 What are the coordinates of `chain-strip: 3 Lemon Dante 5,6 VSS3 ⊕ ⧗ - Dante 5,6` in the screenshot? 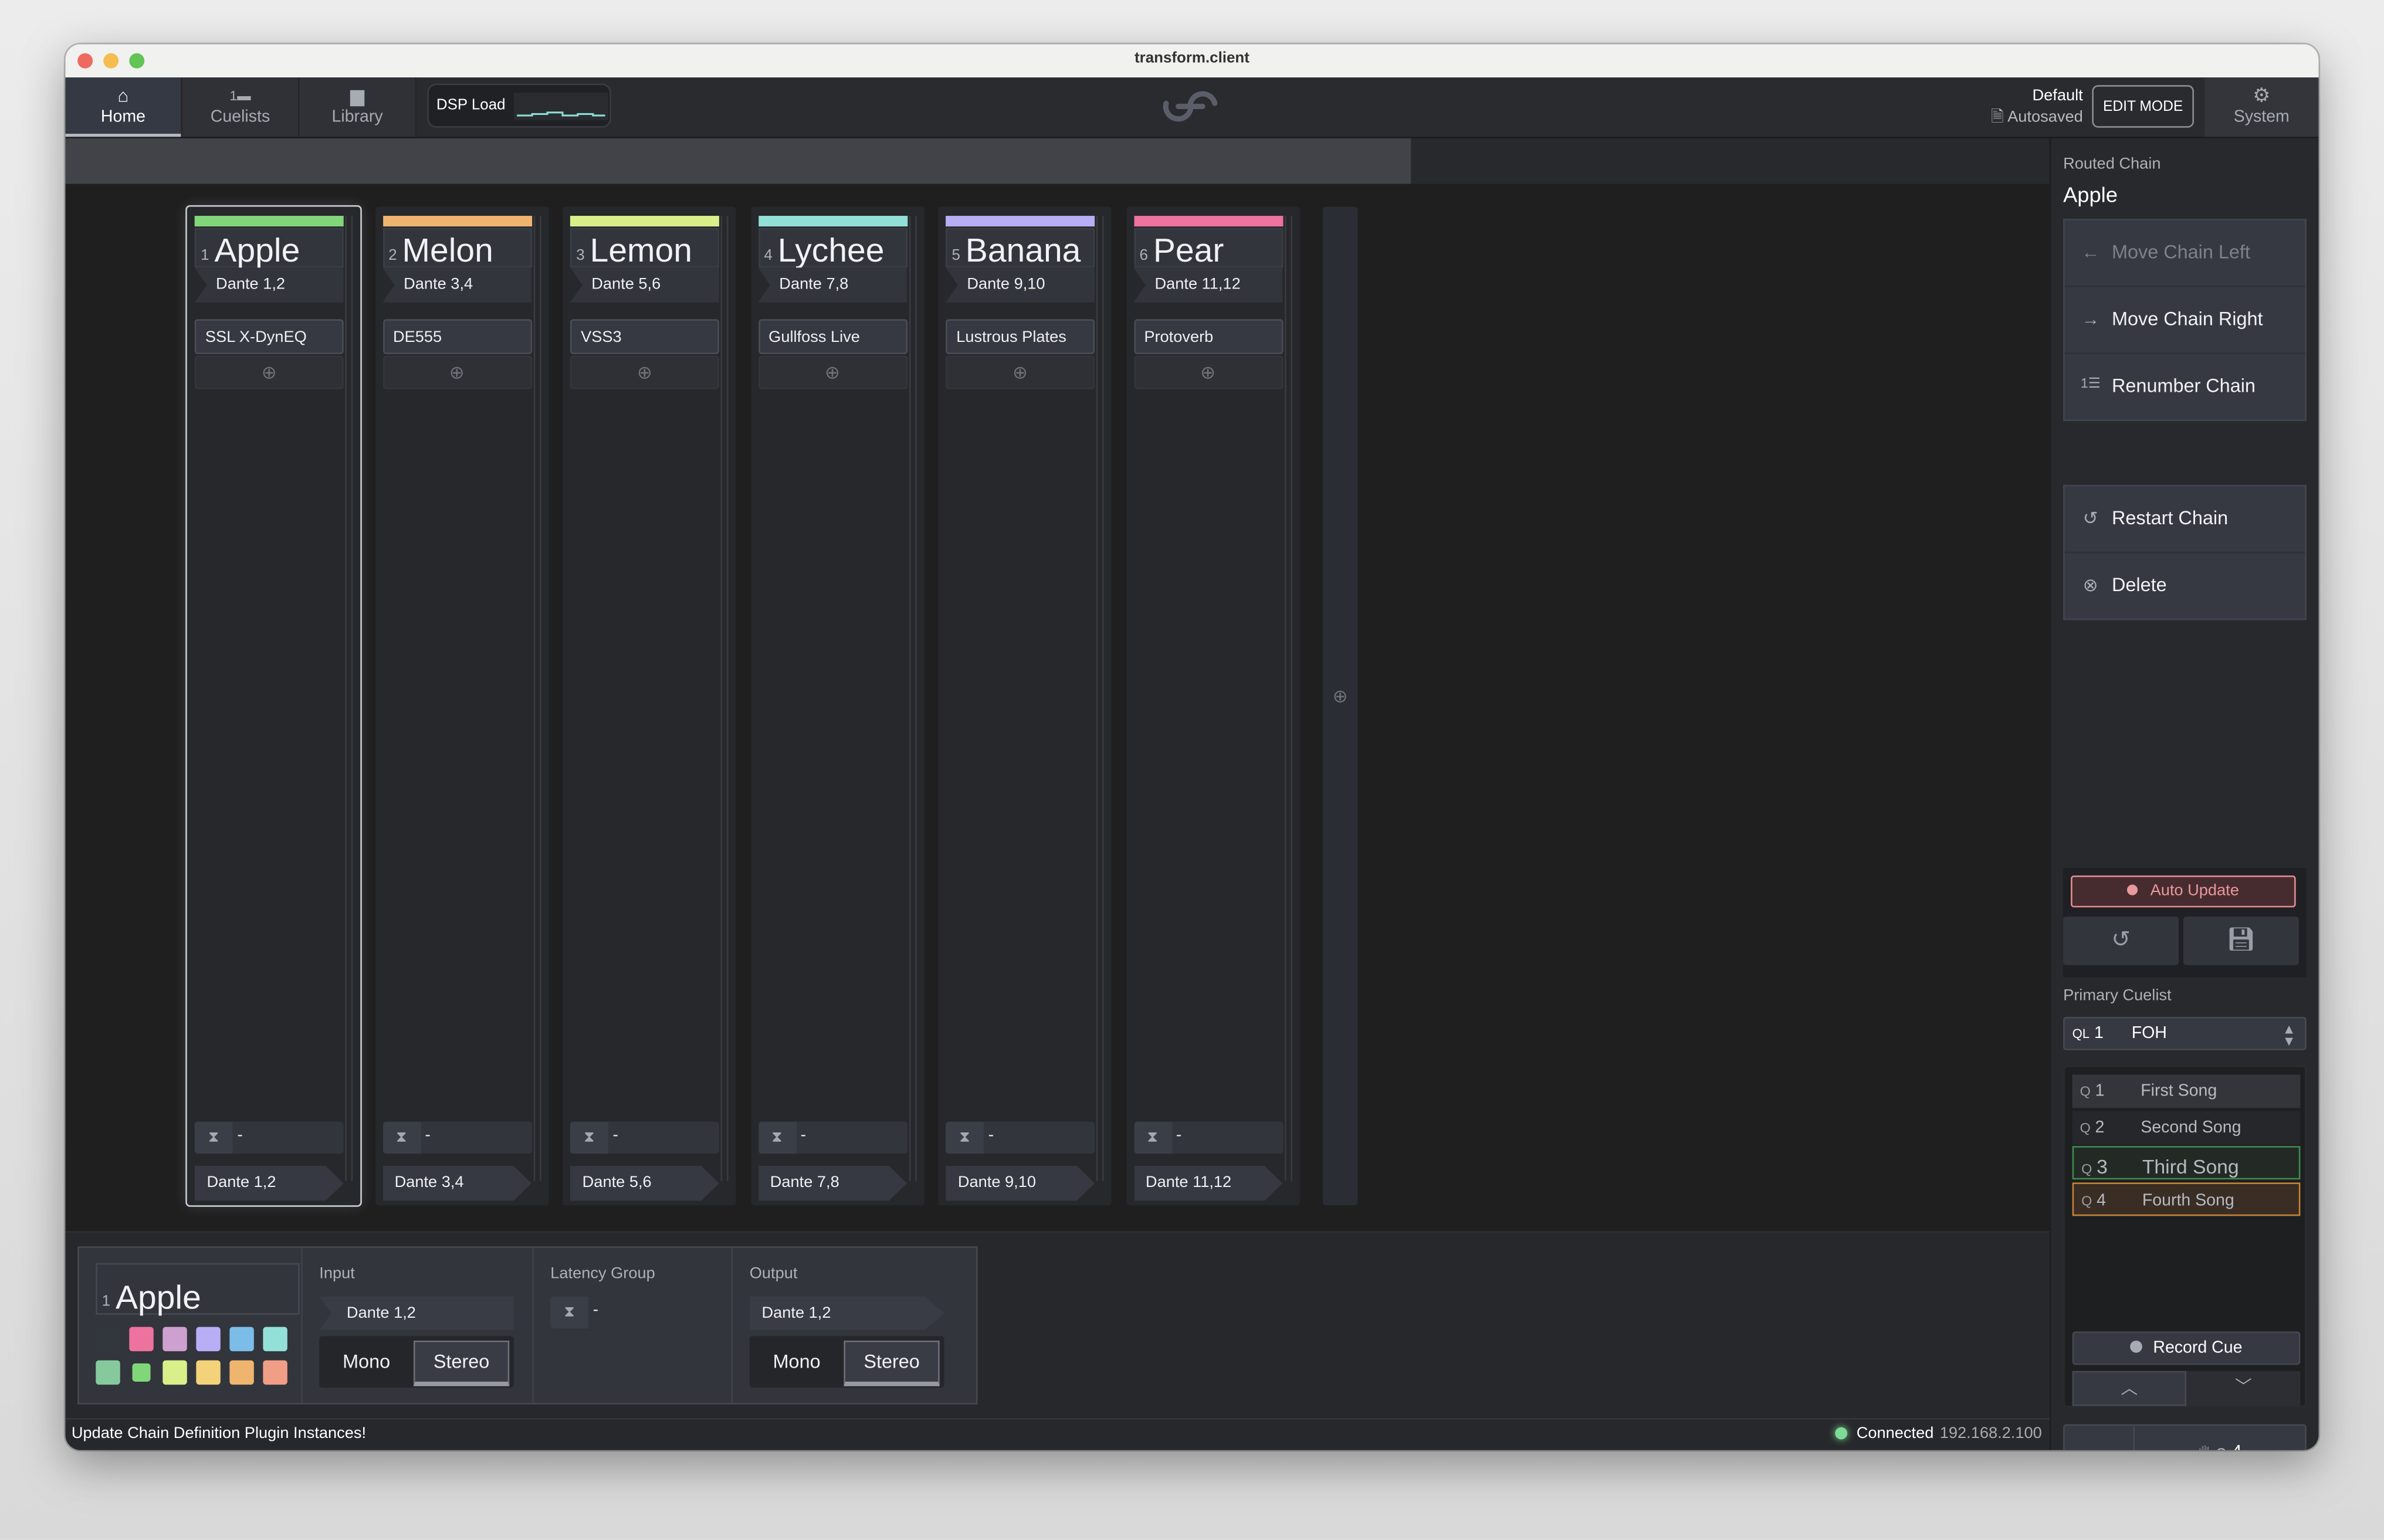 It's located at (649, 706).